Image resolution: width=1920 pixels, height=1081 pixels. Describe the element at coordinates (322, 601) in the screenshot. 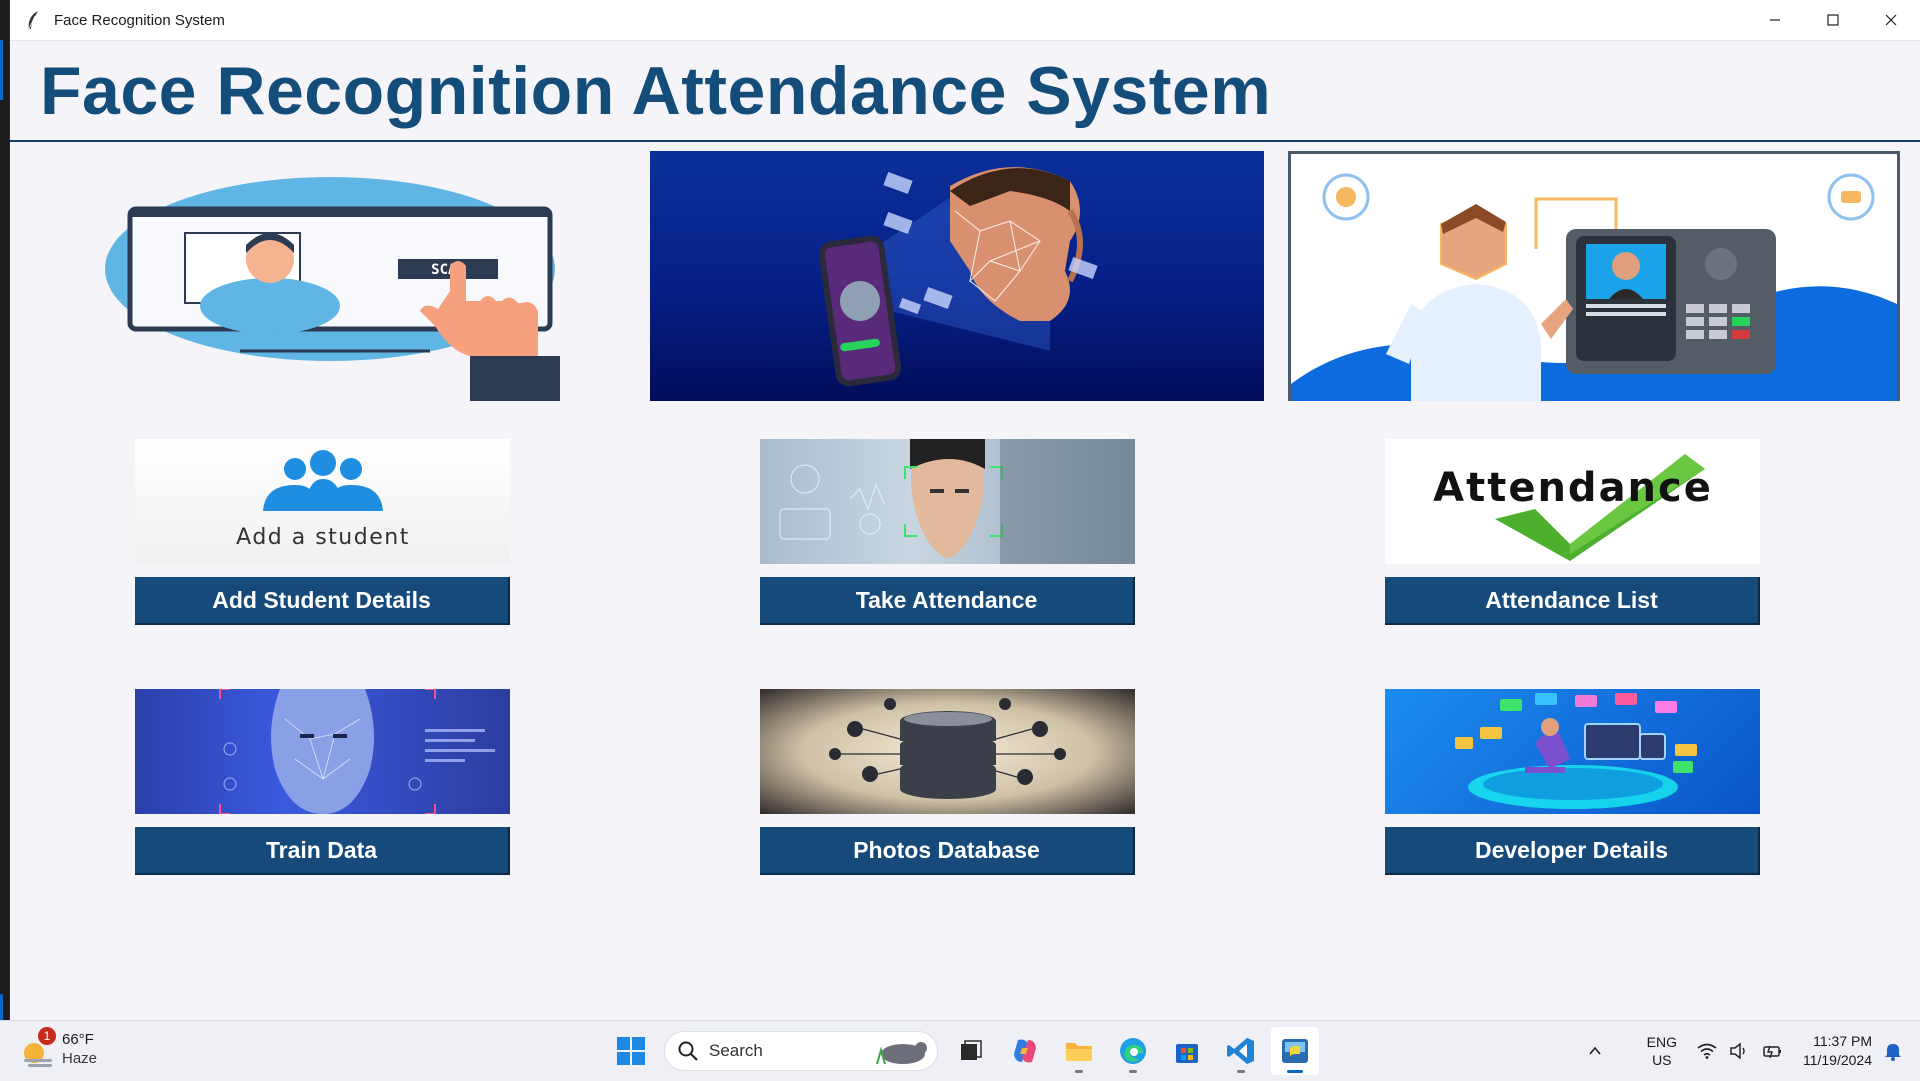

I see `add-student-details-button: Add Student Details` at that location.